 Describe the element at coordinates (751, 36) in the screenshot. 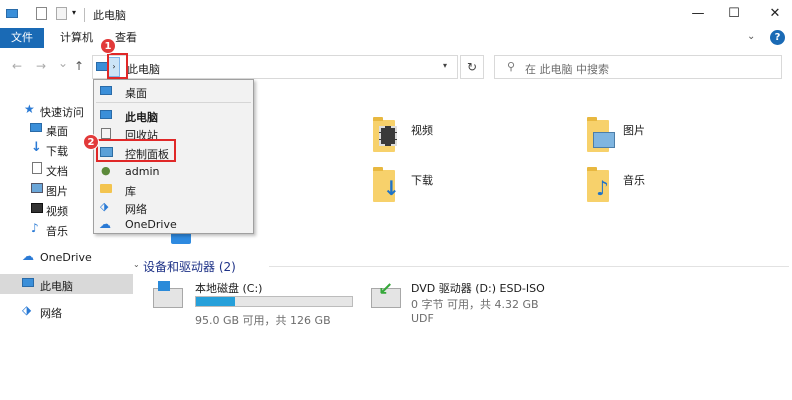

I see `ribbon-expand-icon: ⌄` at that location.